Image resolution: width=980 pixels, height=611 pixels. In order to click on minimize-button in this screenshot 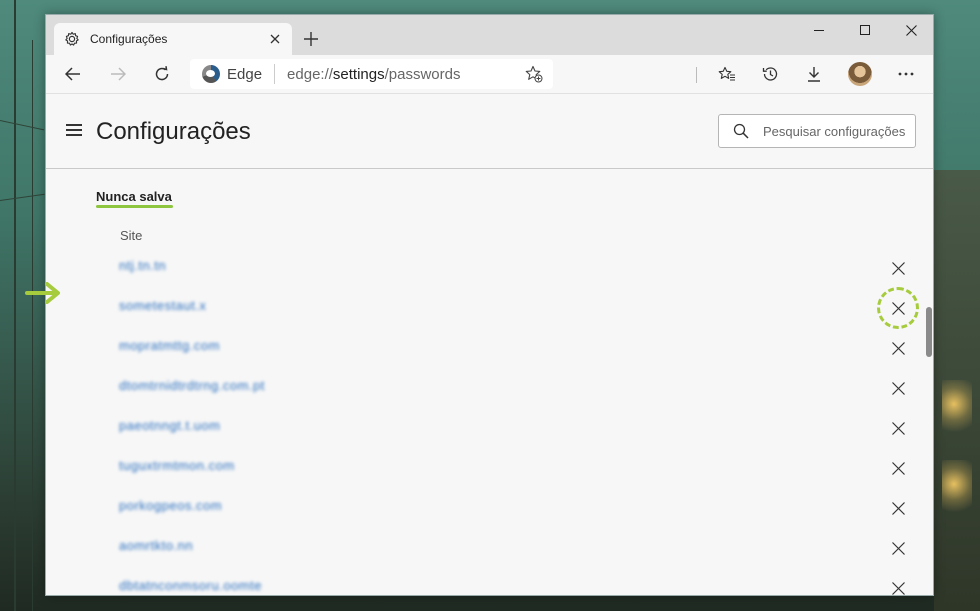, I will do `click(819, 30)`.